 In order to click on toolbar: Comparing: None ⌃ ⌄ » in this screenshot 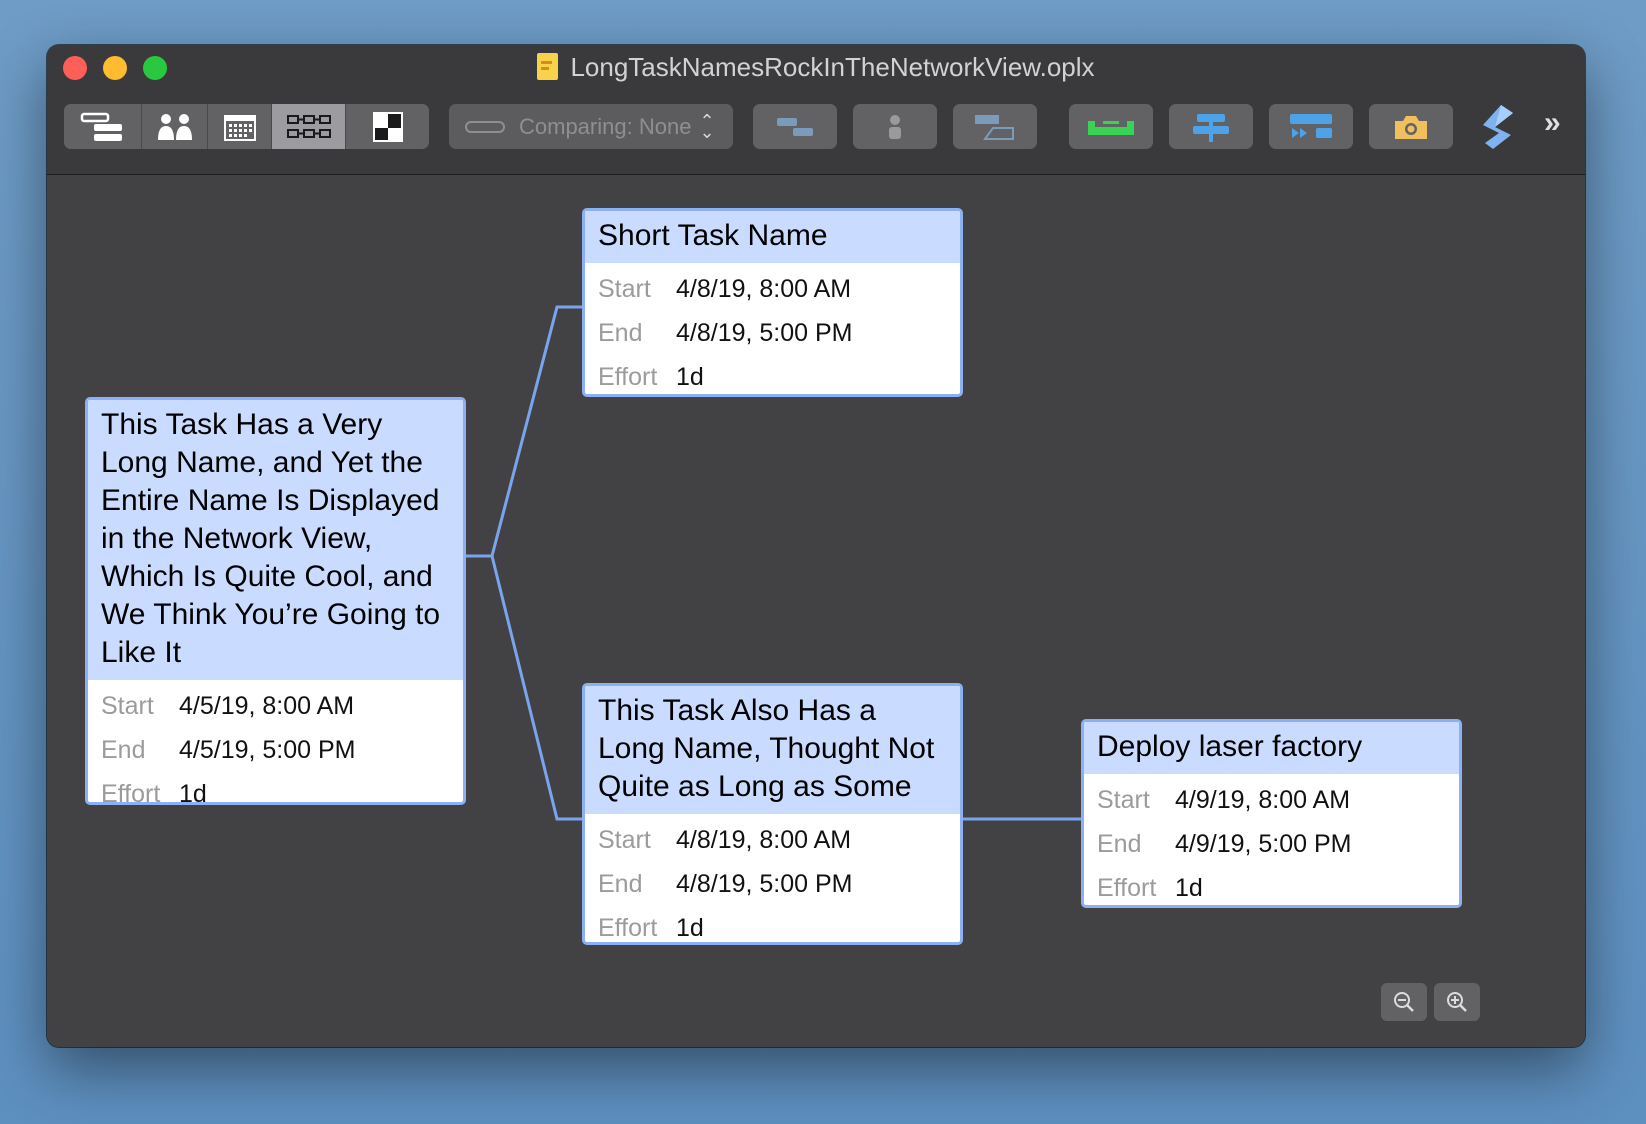, I will do `click(816, 127)`.